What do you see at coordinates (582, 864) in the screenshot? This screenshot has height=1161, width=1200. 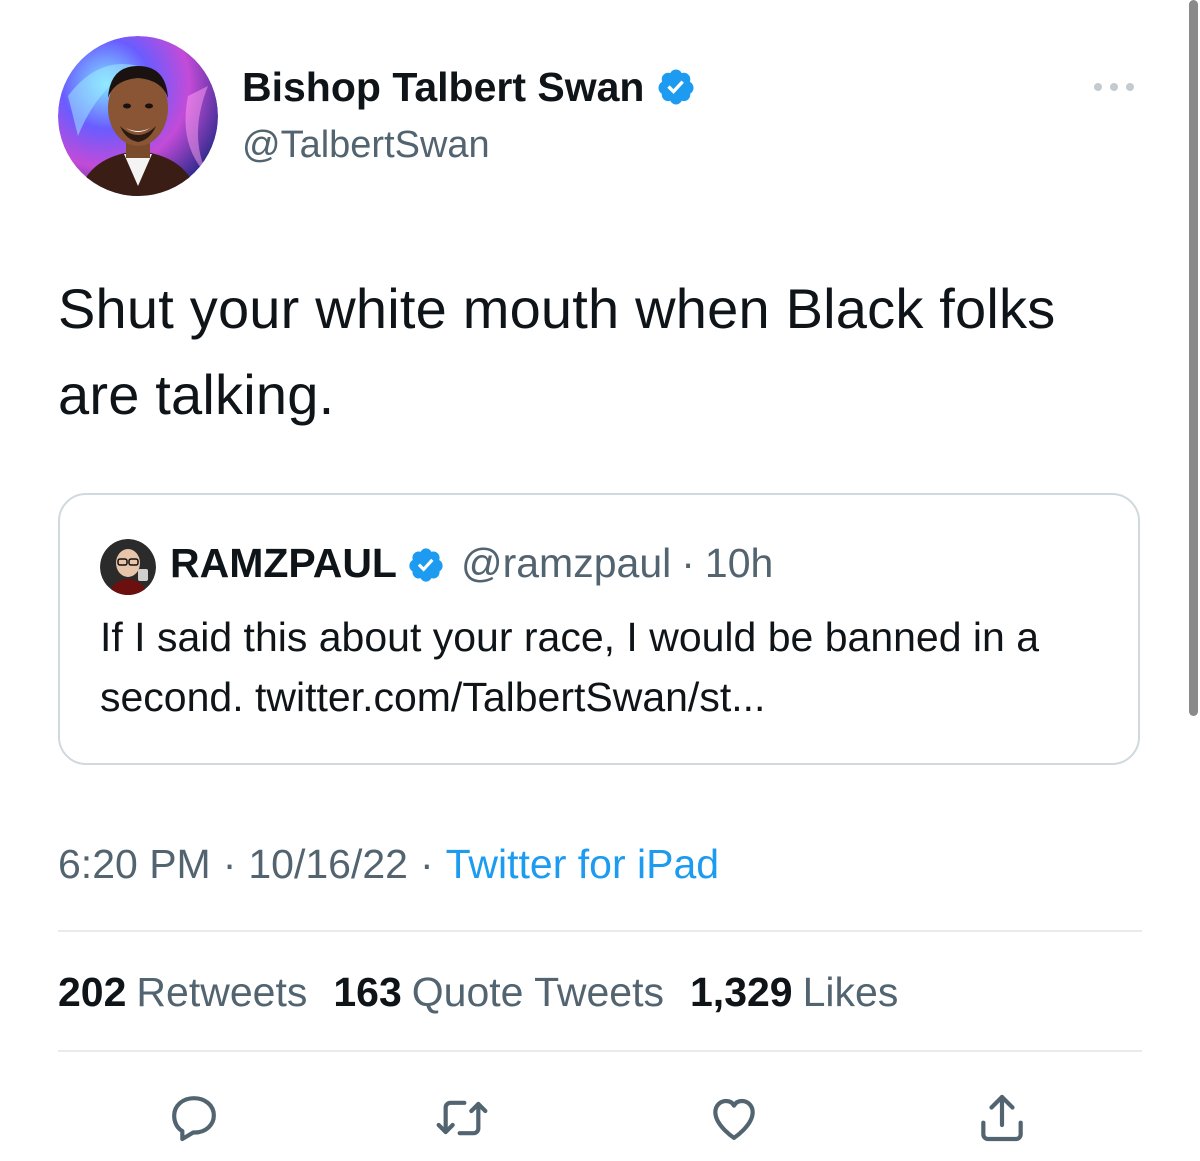 I see `tweet-source-link: Twitter for iPad` at bounding box center [582, 864].